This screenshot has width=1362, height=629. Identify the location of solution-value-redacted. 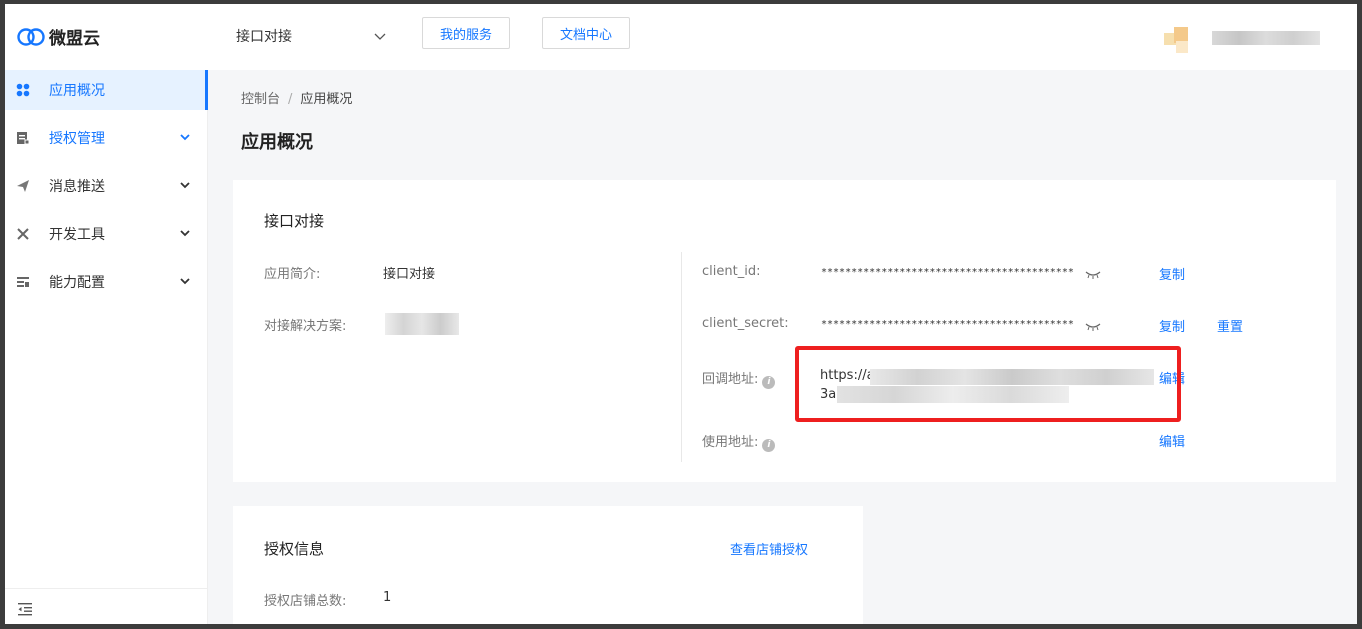
(422, 324).